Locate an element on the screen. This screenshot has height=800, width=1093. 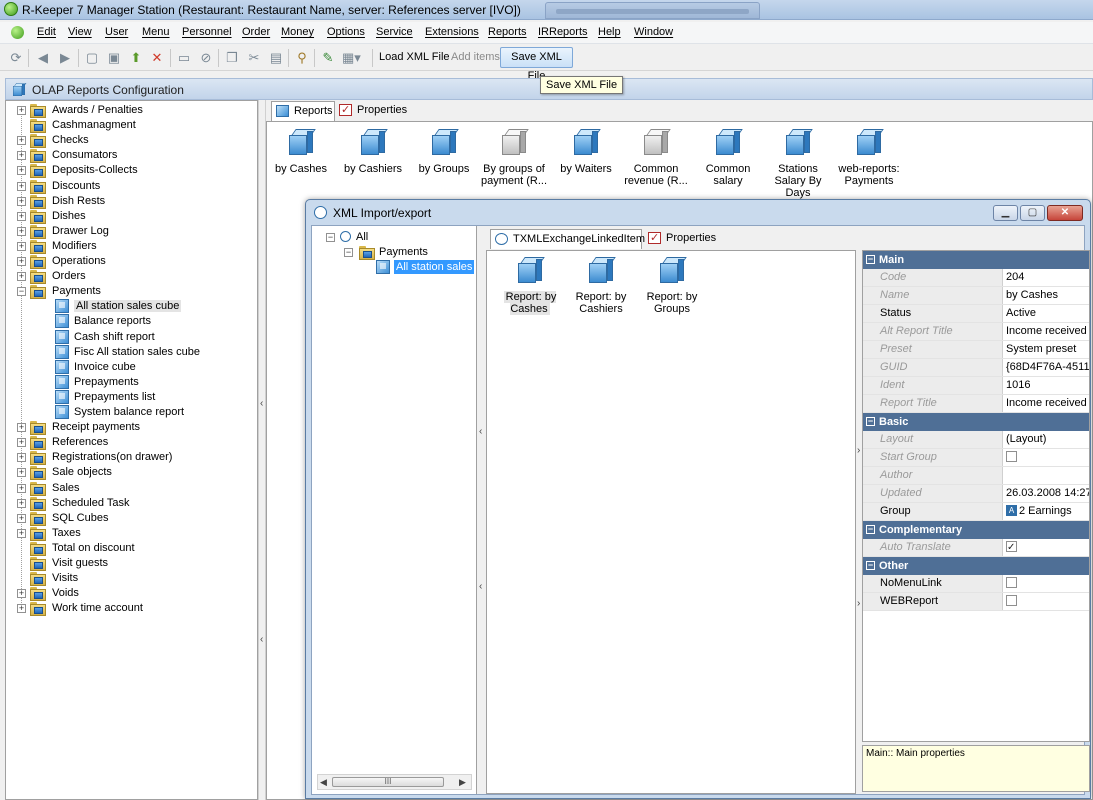
view-options-icon: ▦▾ is located at coordinates (351, 58).